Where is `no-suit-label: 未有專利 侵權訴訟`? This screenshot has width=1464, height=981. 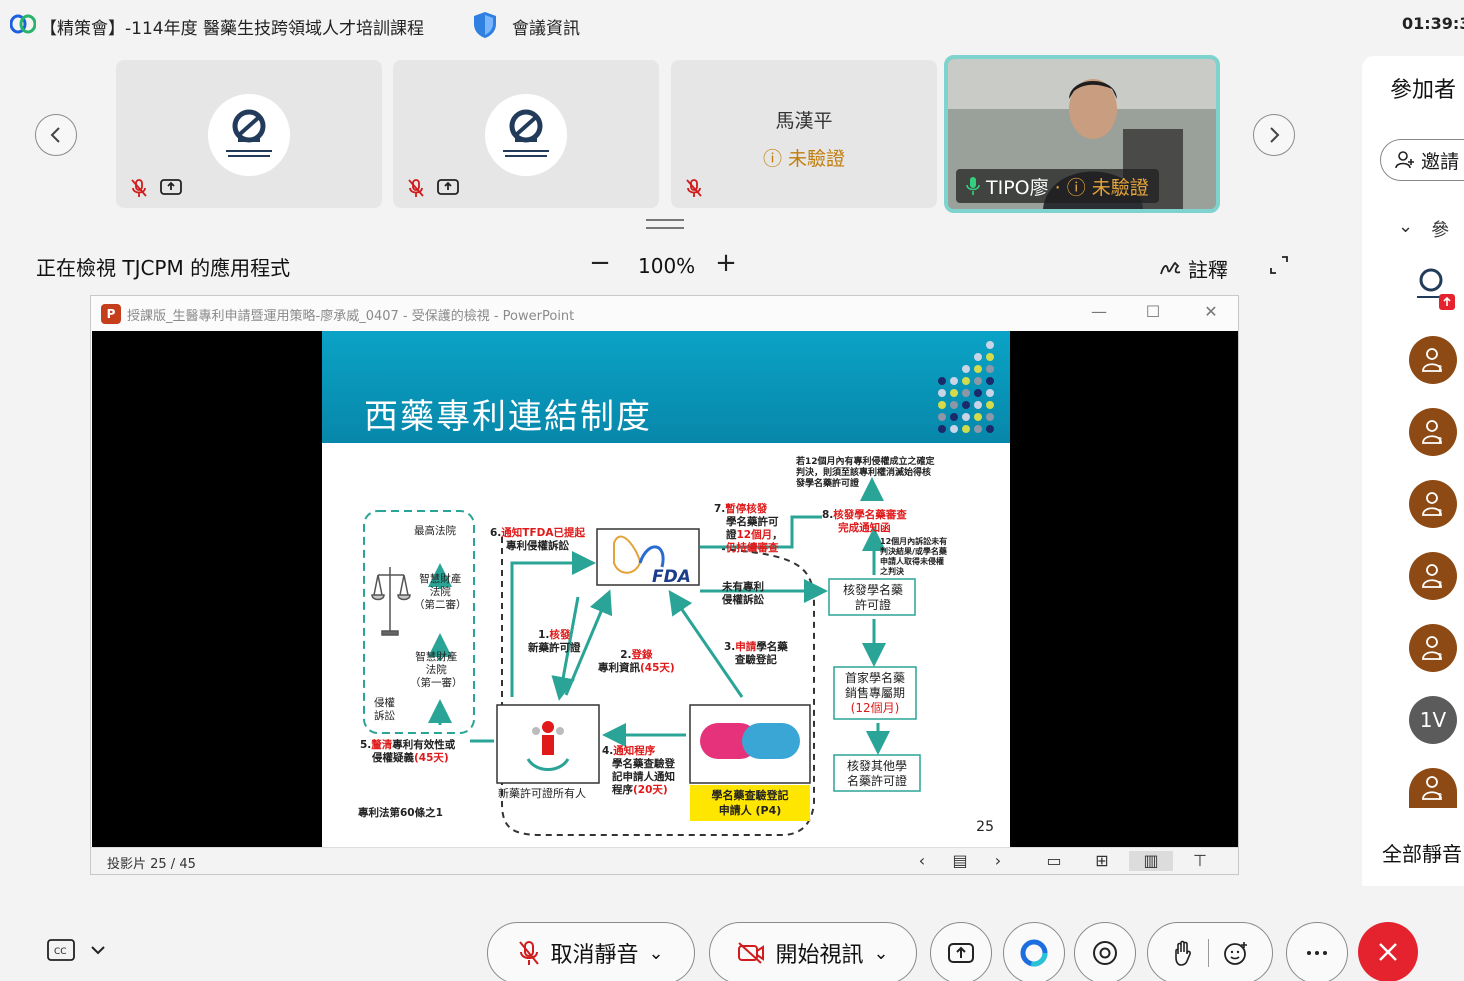
no-suit-label: 未有專利 侵權訴訟 is located at coordinates (743, 593).